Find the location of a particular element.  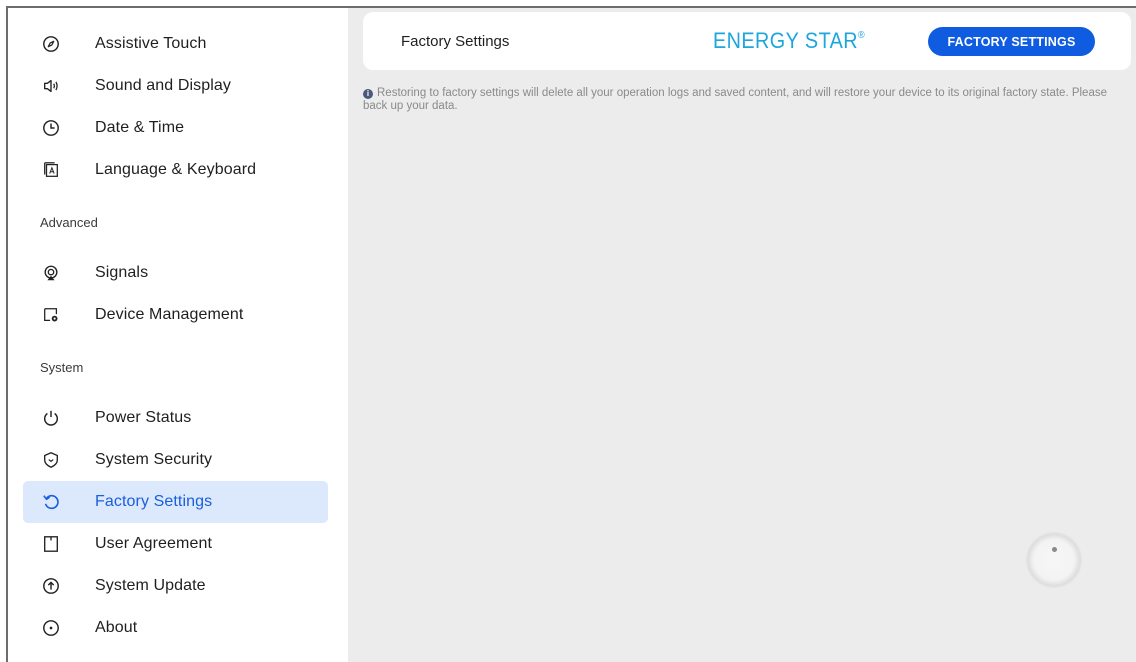

sidebar-item-factory-settings: Factory Settings is located at coordinates (175, 502).